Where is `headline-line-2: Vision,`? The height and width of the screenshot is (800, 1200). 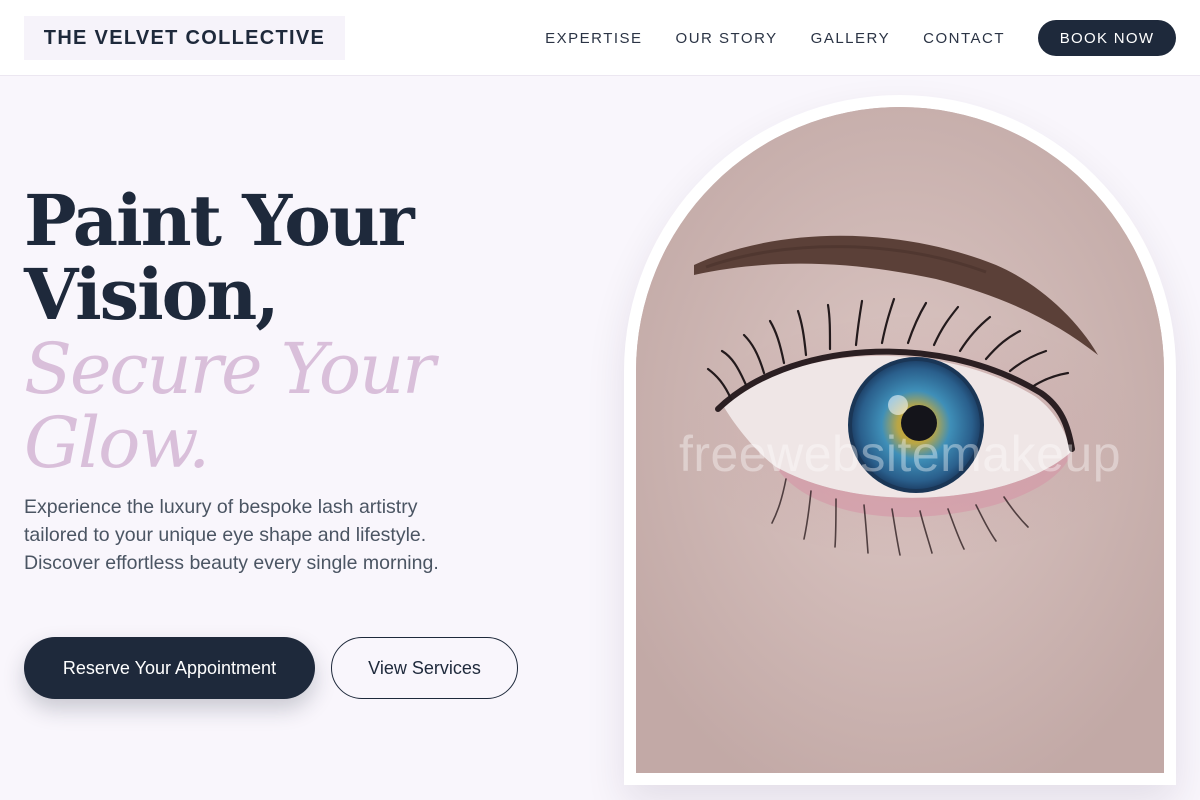 headline-line-2: Vision, is located at coordinates (152, 294).